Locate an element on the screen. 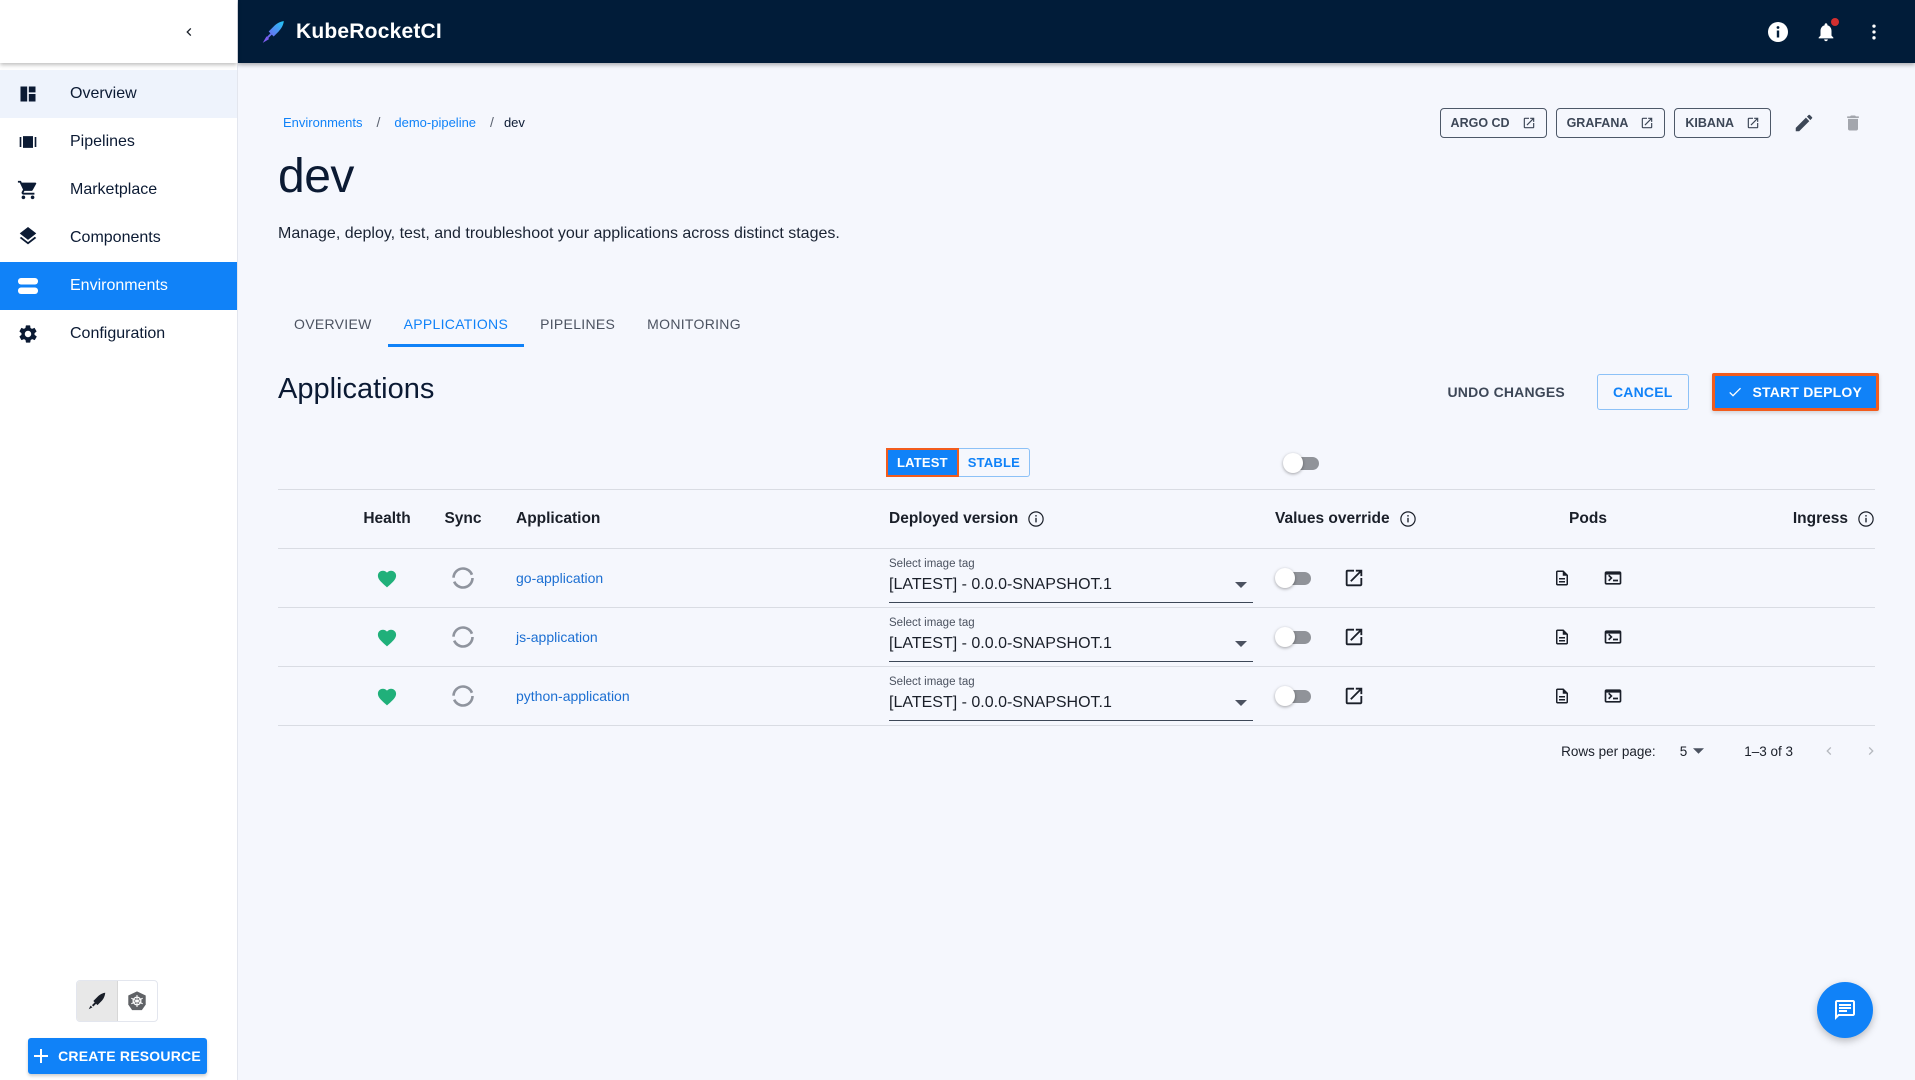 This screenshot has height=1080, width=1915. breadcrumb-environments: Environments is located at coordinates (322, 122).